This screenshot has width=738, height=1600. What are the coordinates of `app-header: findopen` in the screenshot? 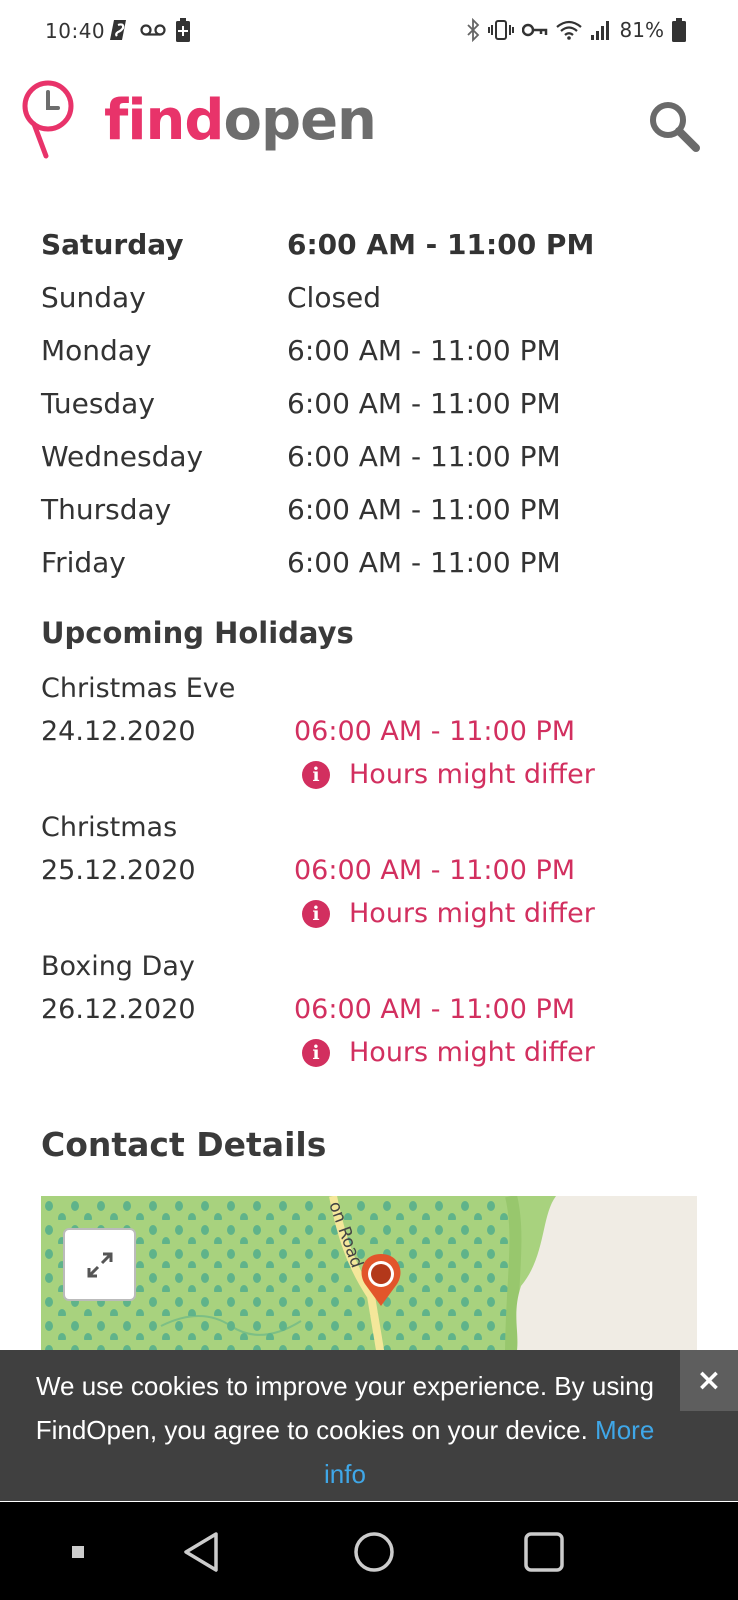 It's located at (369, 122).